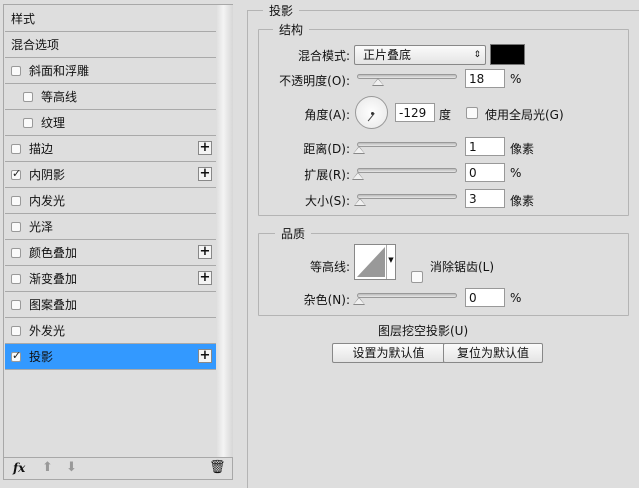  What do you see at coordinates (522, 149) in the screenshot?
I see `distance-unit: 像素` at bounding box center [522, 149].